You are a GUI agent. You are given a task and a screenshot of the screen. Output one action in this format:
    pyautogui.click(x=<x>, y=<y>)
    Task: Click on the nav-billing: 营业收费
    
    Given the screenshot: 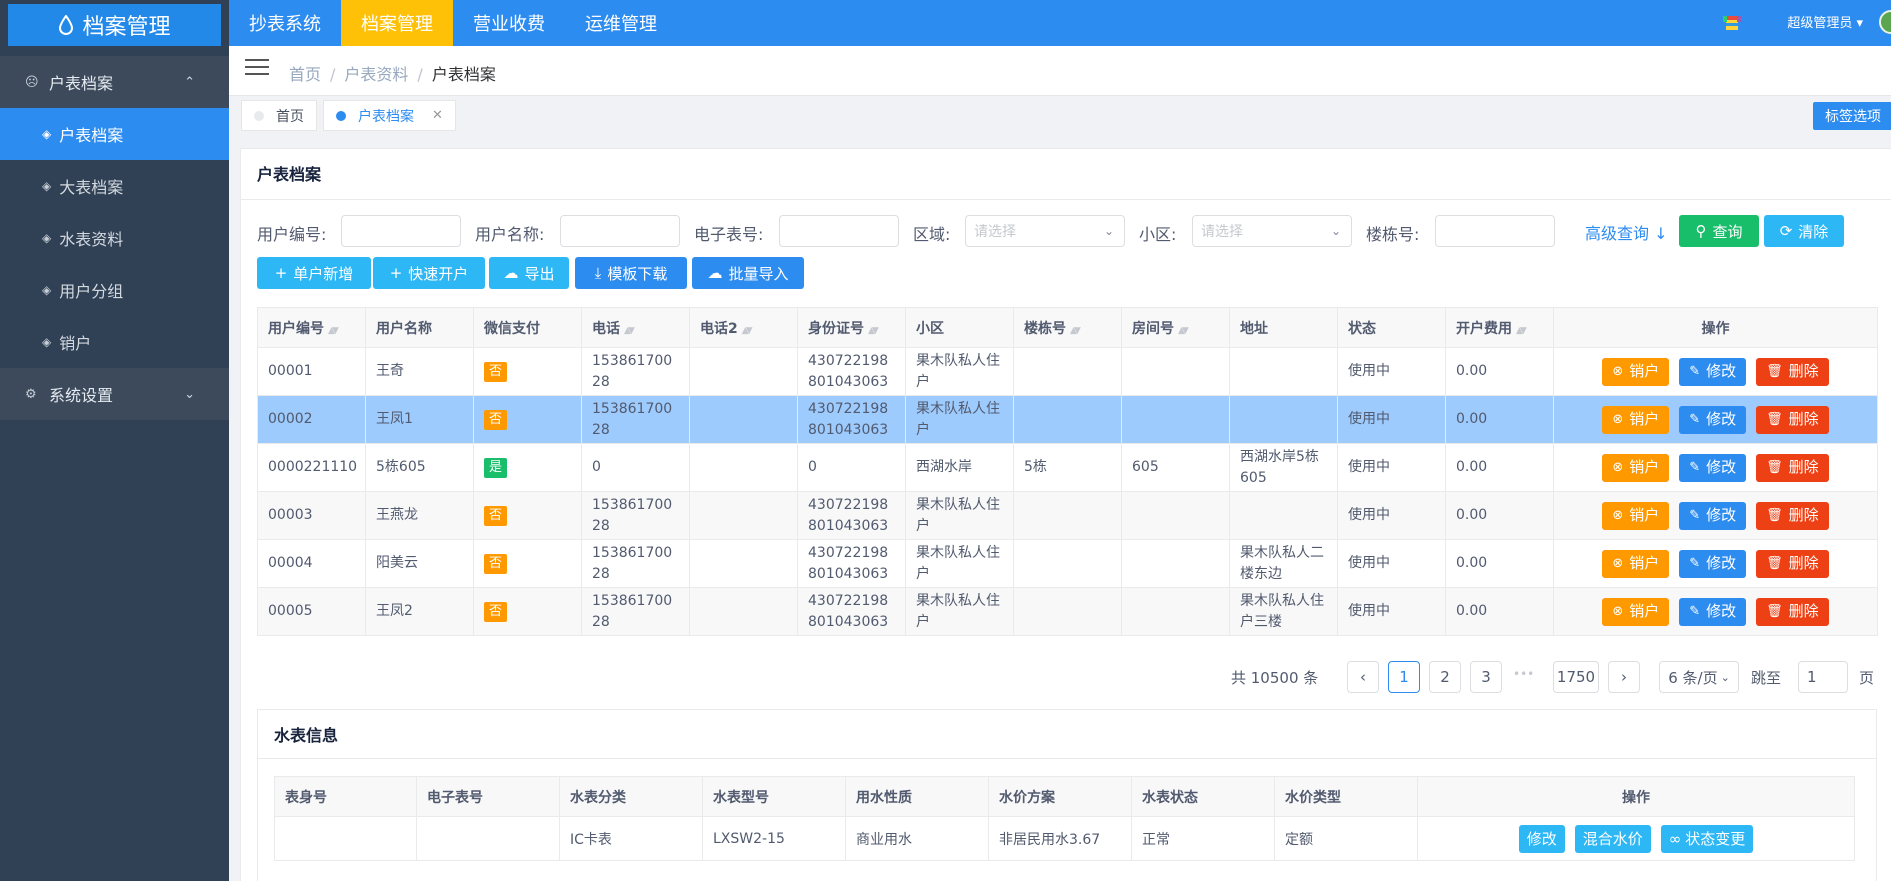 What is the action you would take?
    pyautogui.click(x=509, y=23)
    